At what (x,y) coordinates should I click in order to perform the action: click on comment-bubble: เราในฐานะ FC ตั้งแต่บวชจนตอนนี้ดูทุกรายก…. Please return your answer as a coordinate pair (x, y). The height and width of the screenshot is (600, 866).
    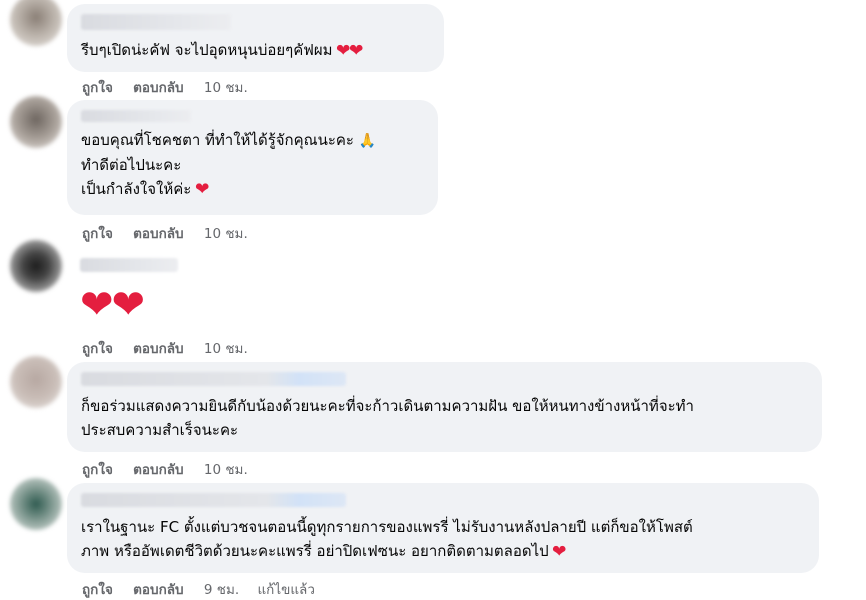
    Looking at the image, I should click on (443, 528).